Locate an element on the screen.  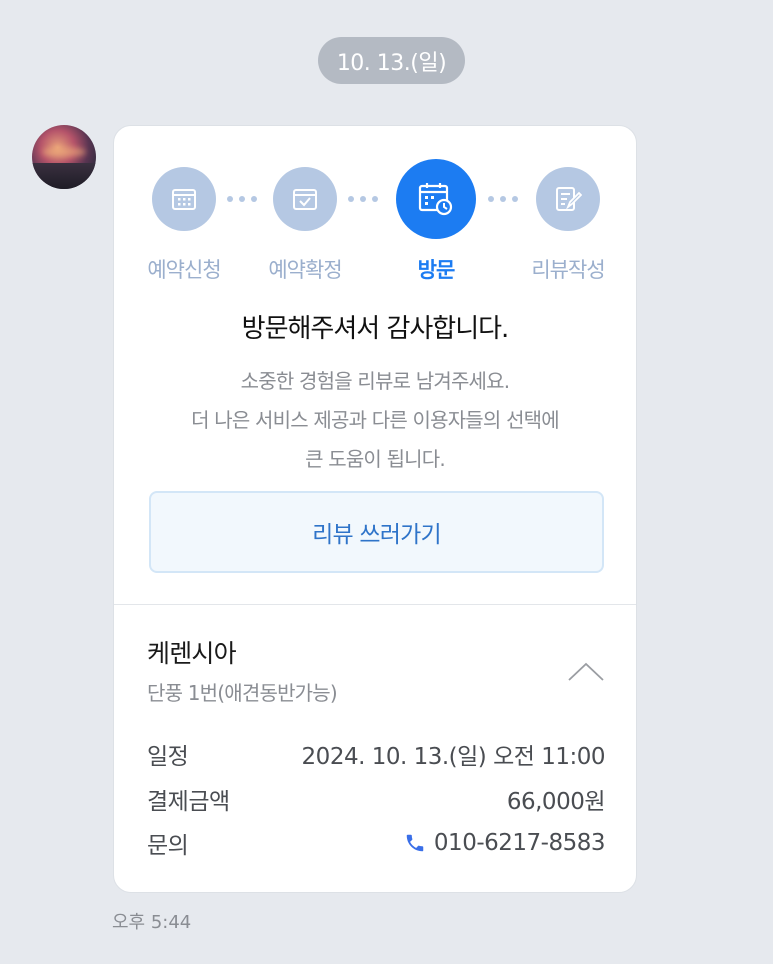
sender-avatar is located at coordinates (64, 157).